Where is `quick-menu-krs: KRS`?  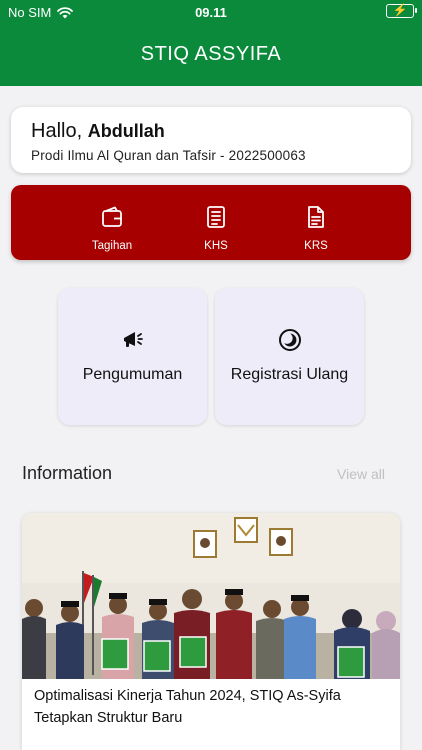
quick-menu-krs: KRS is located at coordinates (316, 222).